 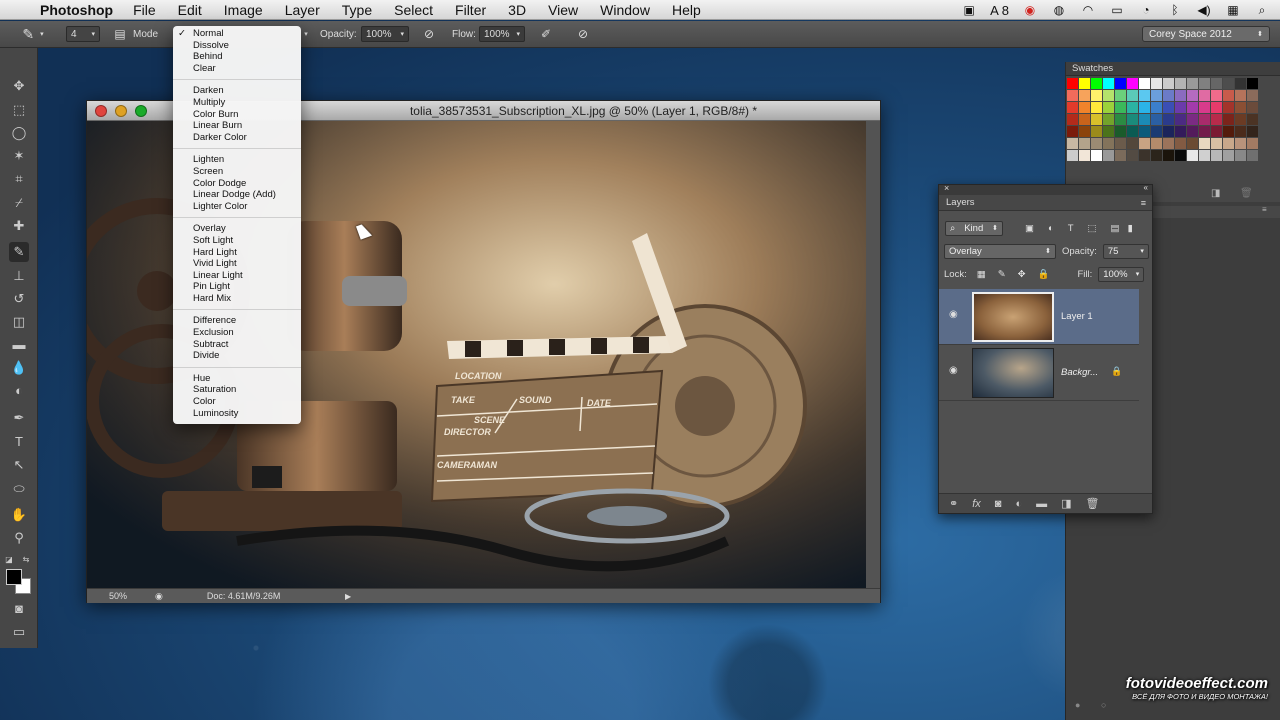 I want to click on fill-input: 100% ▾, so click(x=1121, y=274).